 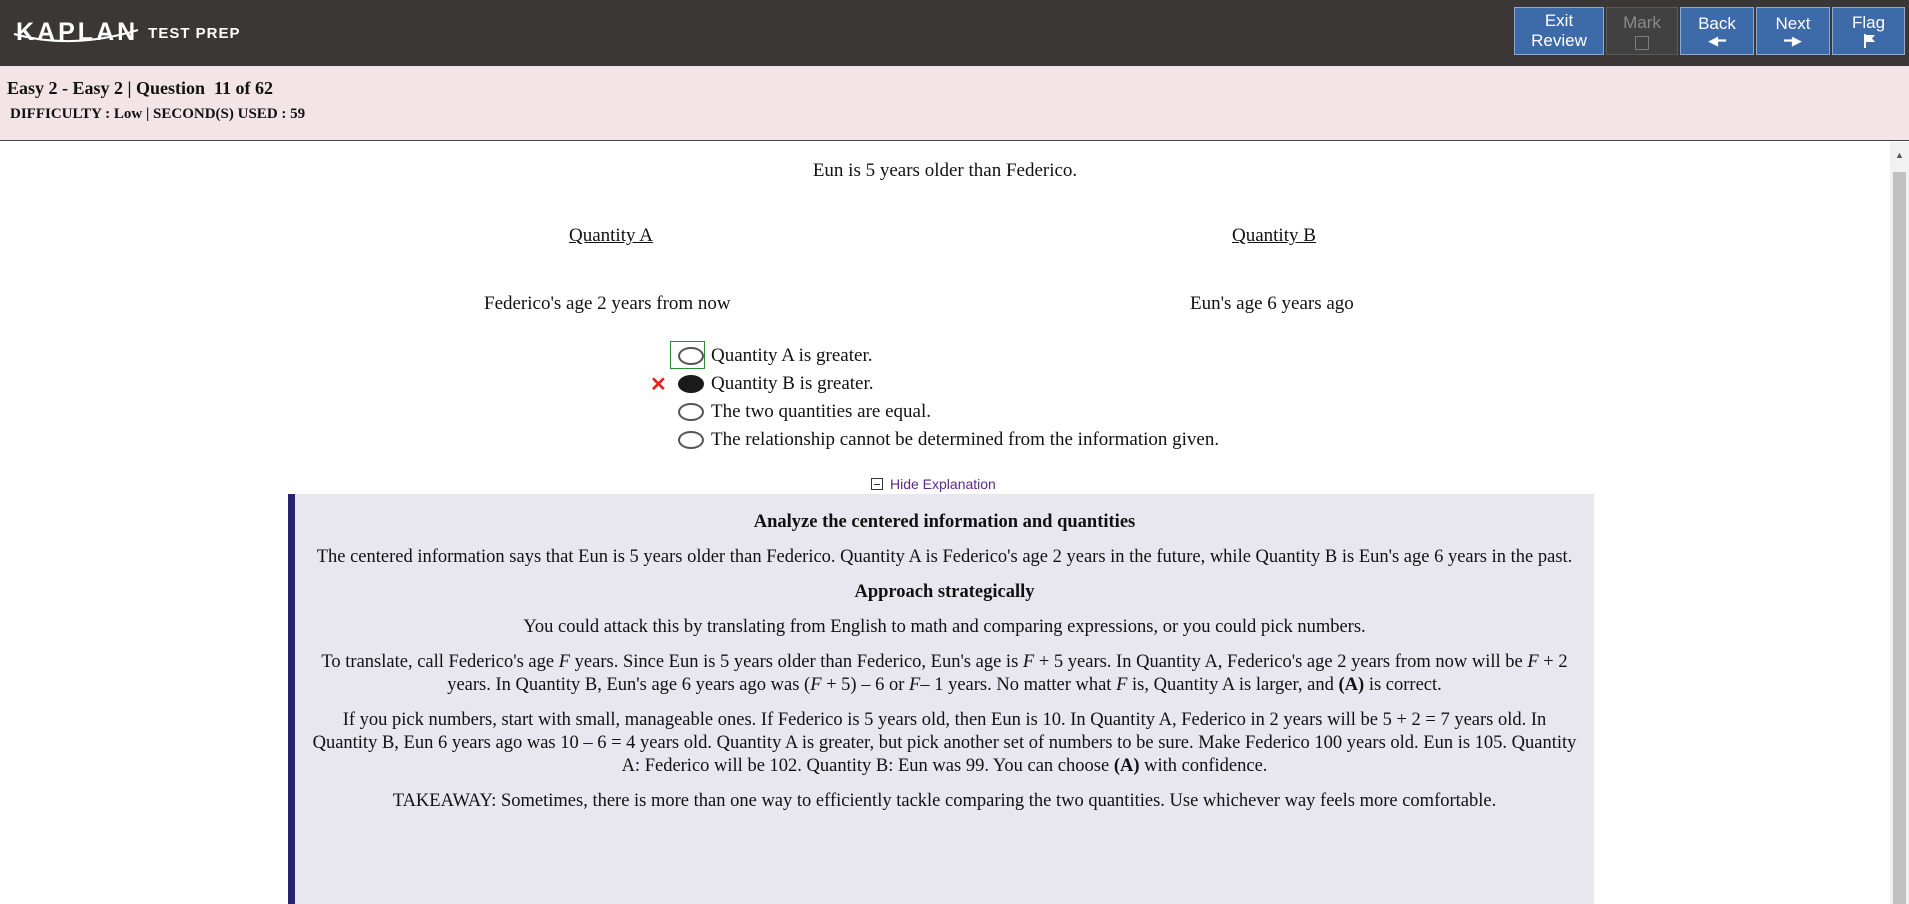 What do you see at coordinates (1272, 303) in the screenshot?
I see `quantity-b-value: Eun's age 6 years ago` at bounding box center [1272, 303].